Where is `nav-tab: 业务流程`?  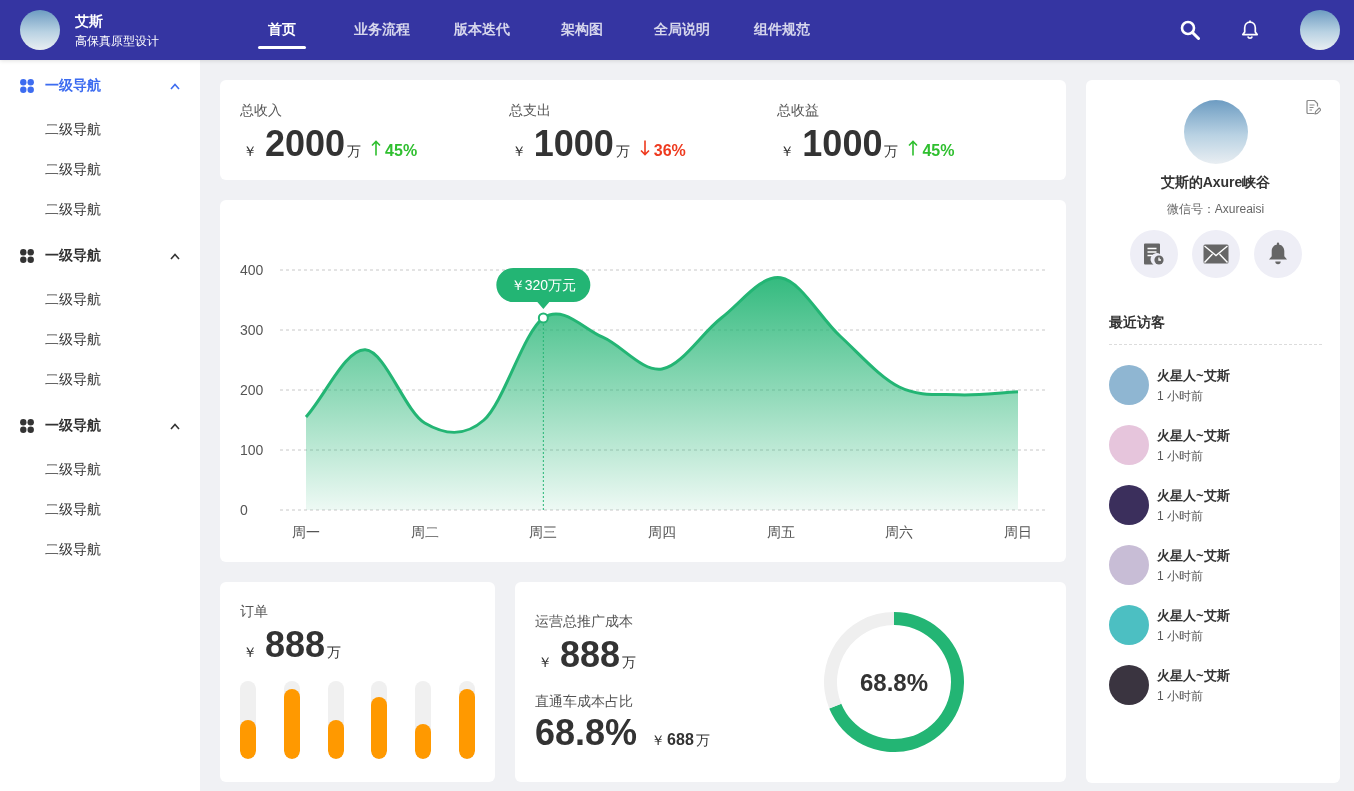 nav-tab: 业务流程 is located at coordinates (382, 30).